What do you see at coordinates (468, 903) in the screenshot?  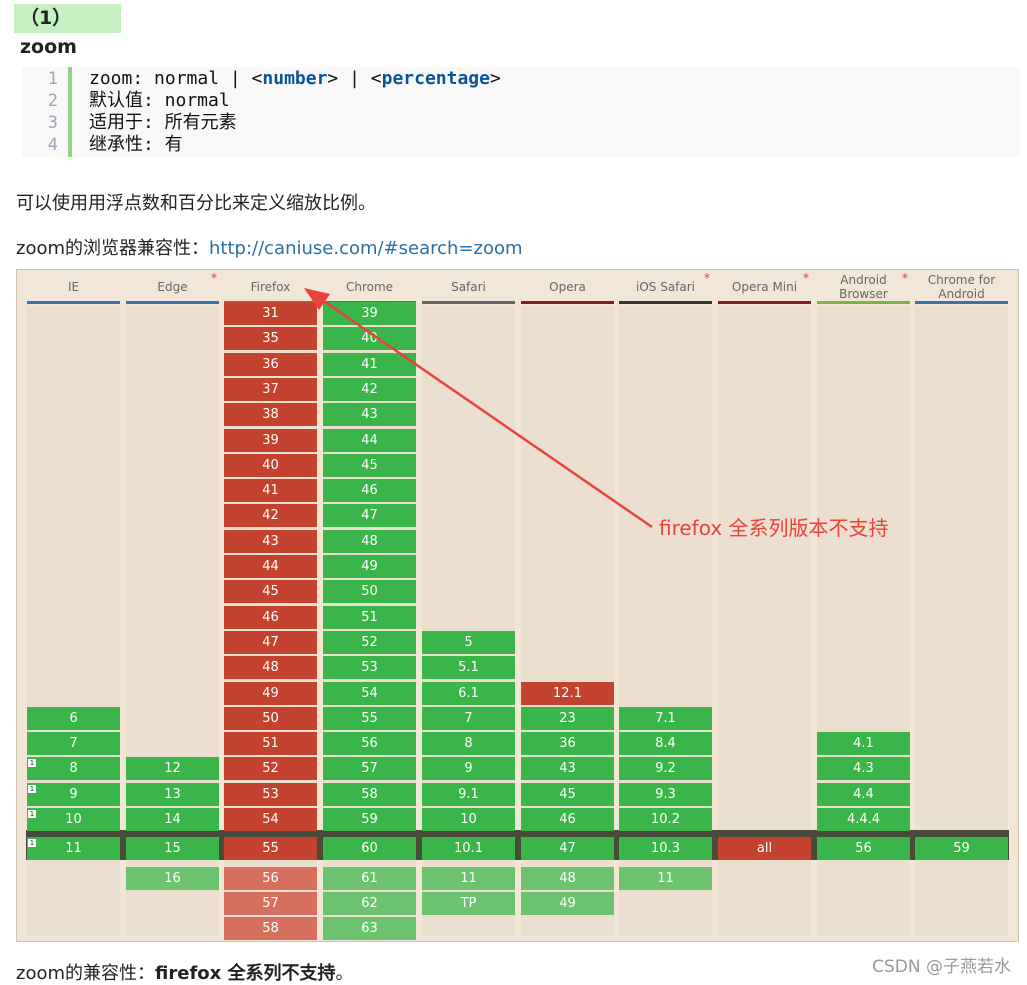 I see `version-cell: TP` at bounding box center [468, 903].